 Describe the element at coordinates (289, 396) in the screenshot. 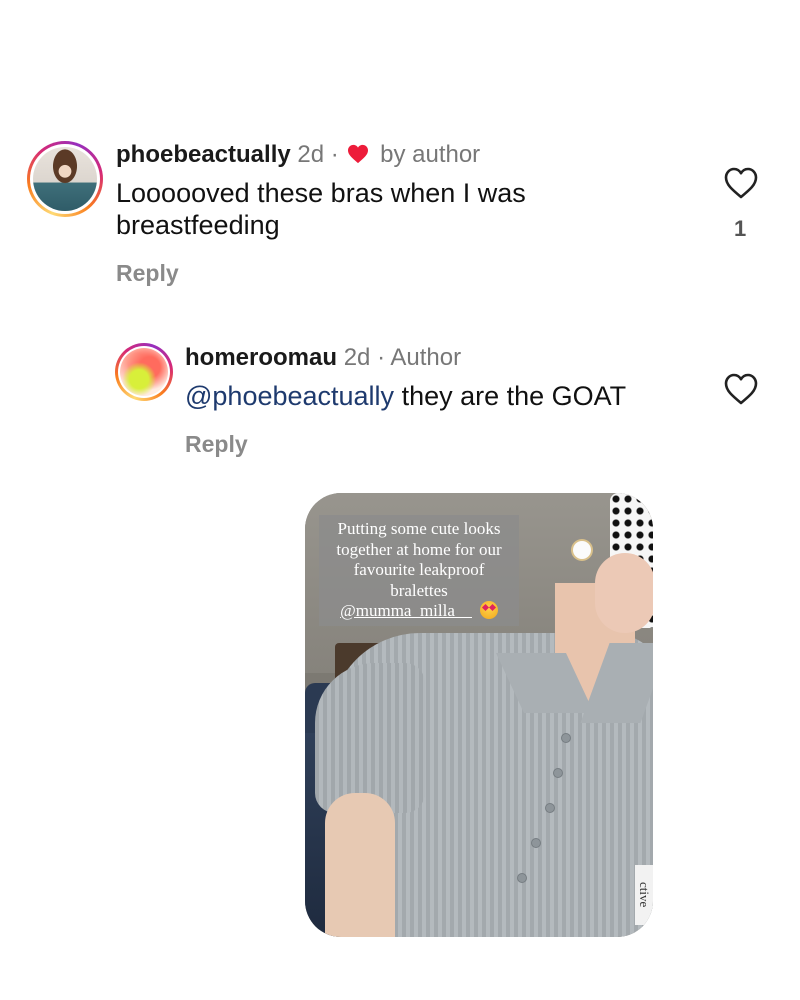

I see `mention-link: @phoebeactually` at that location.